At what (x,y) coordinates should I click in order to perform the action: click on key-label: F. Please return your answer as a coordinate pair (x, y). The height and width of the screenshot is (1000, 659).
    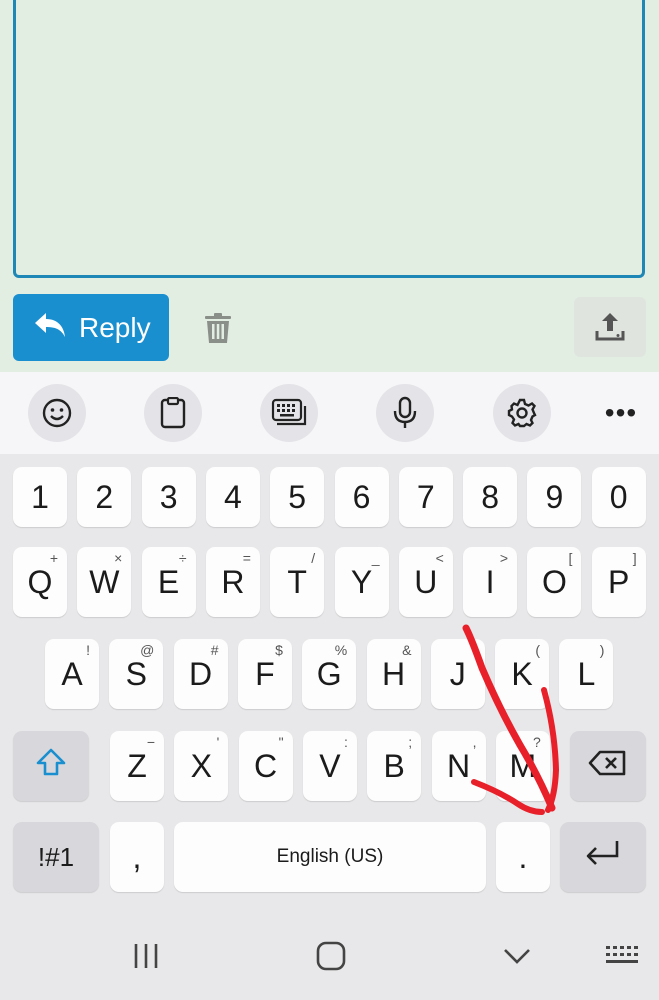
    Looking at the image, I should click on (265, 673).